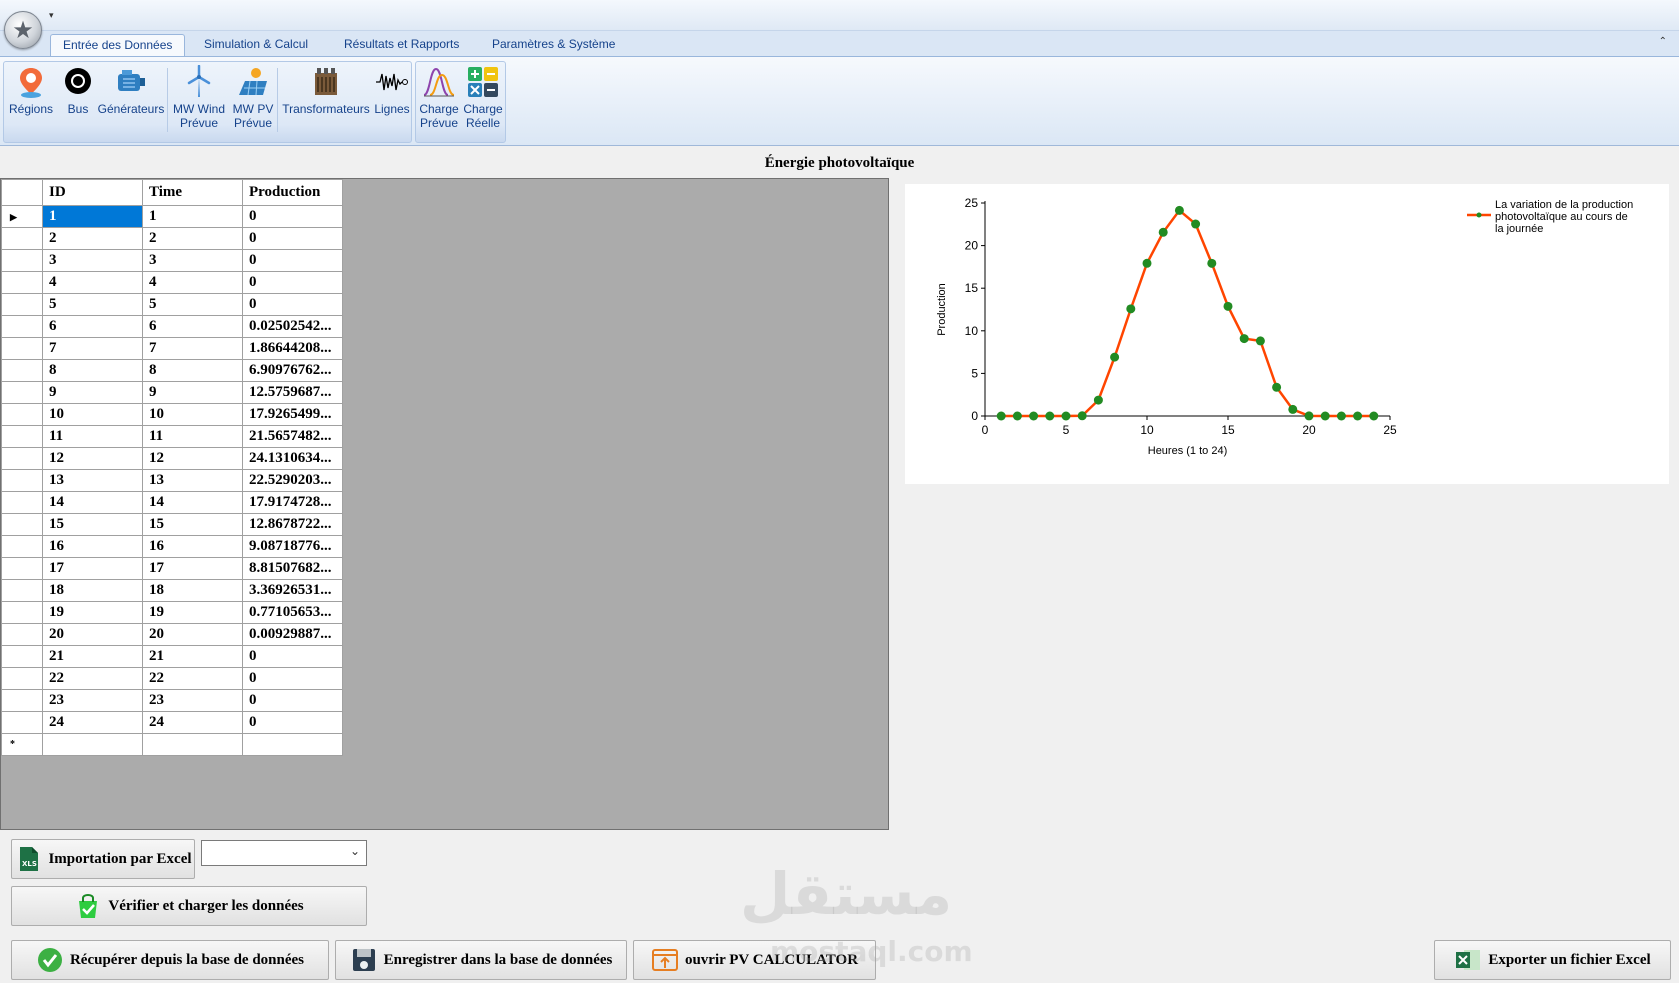 This screenshot has height=983, width=1679. Describe the element at coordinates (131, 90) in the screenshot. I see `generateurs-button: Générateurs` at that location.